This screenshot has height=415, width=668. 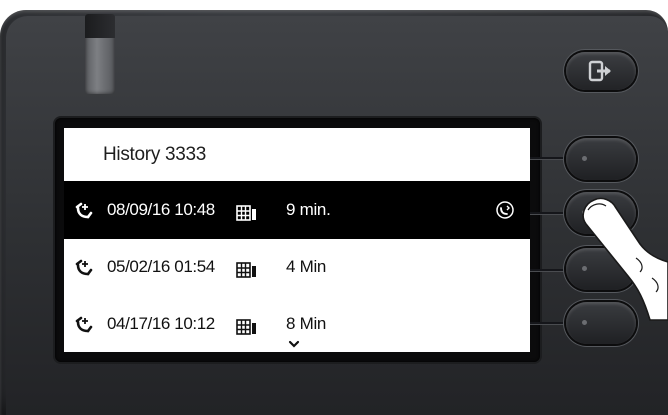 I want to click on chevron-down-icon, so click(x=294, y=344).